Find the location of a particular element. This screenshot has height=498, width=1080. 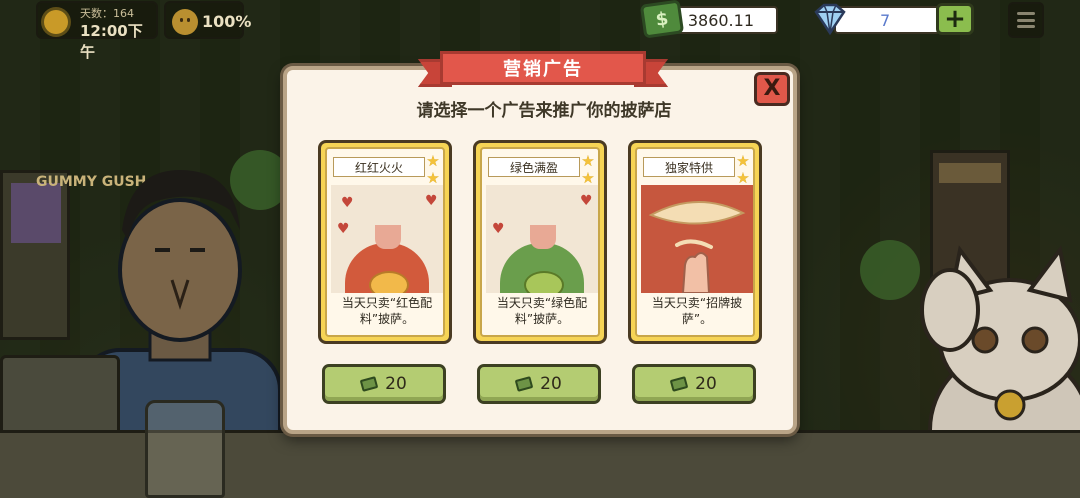

ad-card-illustration: ♥ ♥ is located at coordinates (542, 239).